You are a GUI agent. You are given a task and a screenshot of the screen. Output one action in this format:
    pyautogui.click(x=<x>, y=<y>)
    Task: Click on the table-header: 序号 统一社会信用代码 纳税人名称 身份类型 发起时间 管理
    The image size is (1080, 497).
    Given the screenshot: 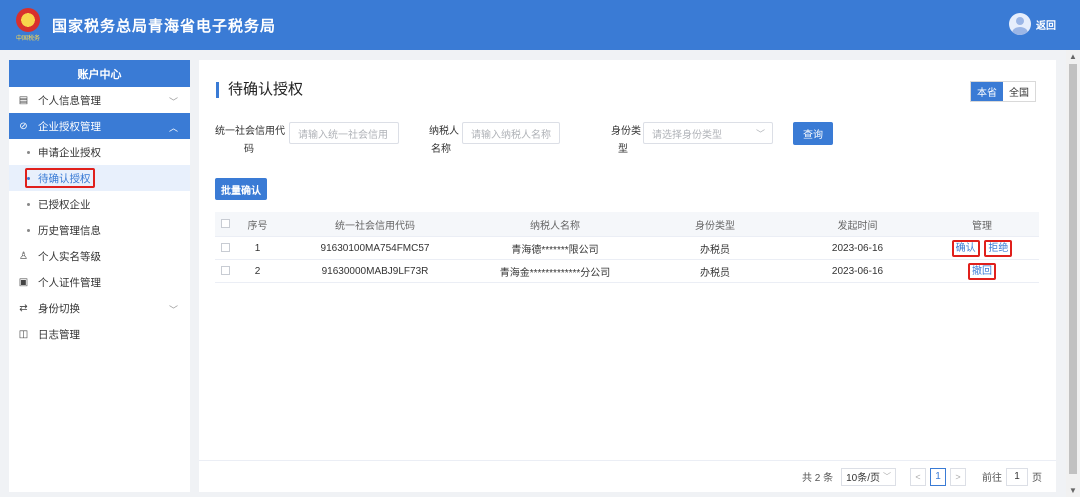 What is the action you would take?
    pyautogui.click(x=627, y=224)
    